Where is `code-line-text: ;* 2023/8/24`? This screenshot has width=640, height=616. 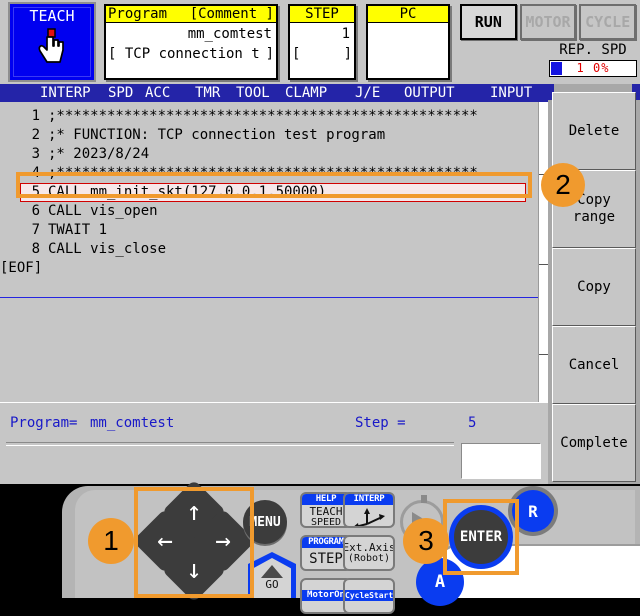 code-line-text: ;* 2023/8/24 is located at coordinates (99, 154).